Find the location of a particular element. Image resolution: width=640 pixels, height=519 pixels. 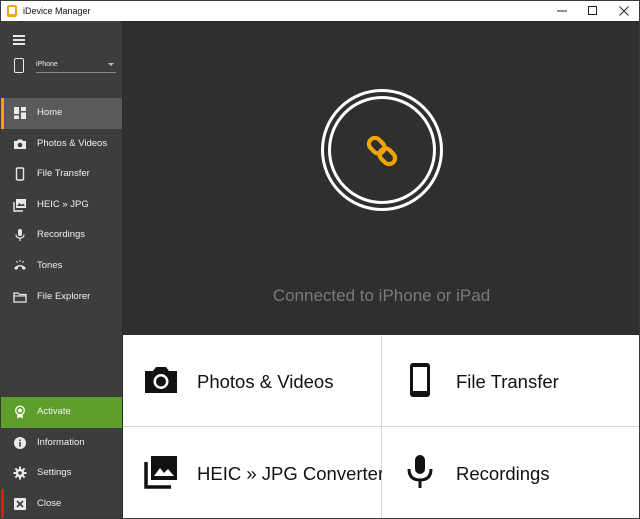

sidebar-item-label: Settings is located at coordinates (54, 473).